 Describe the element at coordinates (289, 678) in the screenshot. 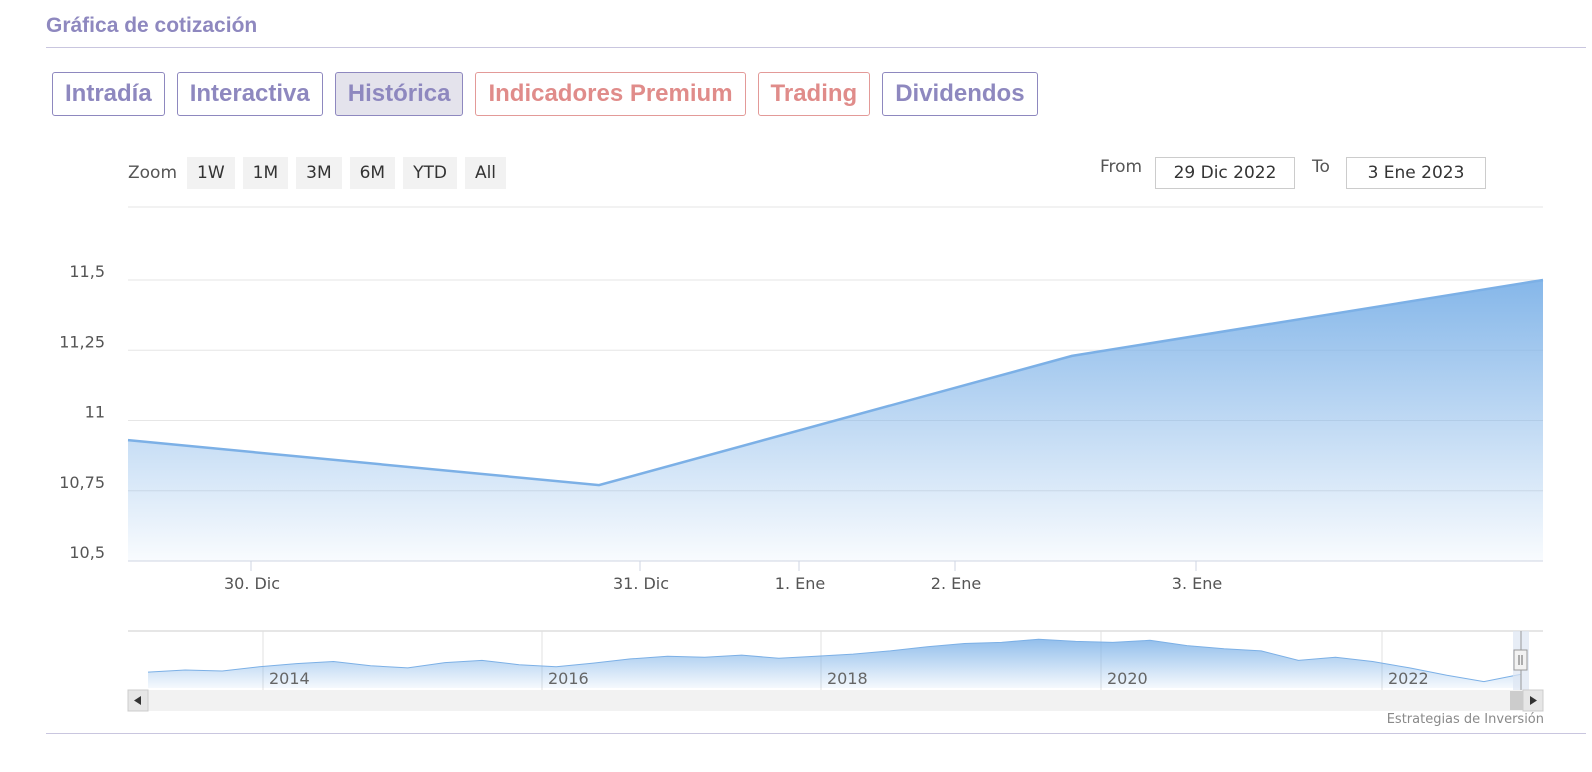

I see `navigator-year-label: 2014` at that location.